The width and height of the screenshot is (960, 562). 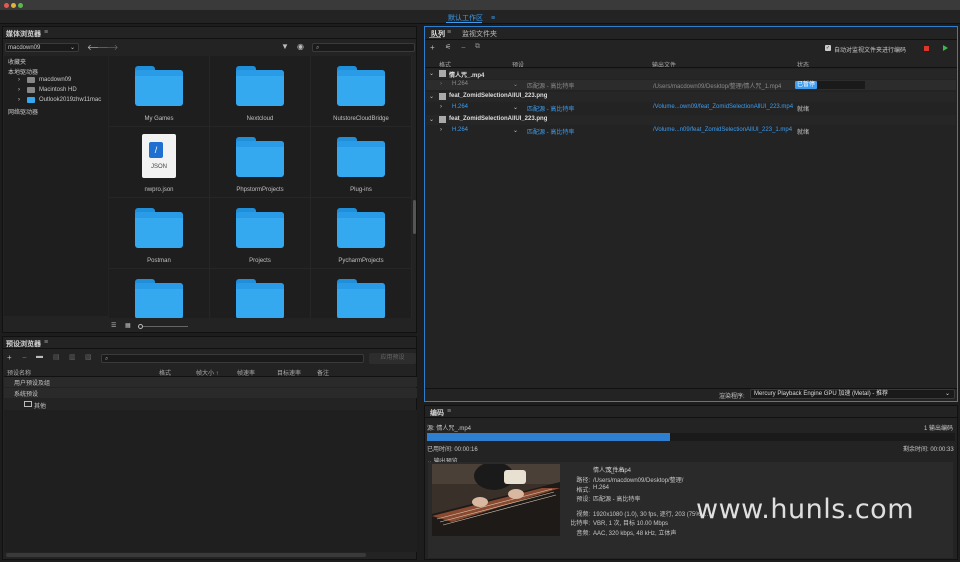 What do you see at coordinates (414, 217) in the screenshot?
I see `media-grid-scrollbar` at bounding box center [414, 217].